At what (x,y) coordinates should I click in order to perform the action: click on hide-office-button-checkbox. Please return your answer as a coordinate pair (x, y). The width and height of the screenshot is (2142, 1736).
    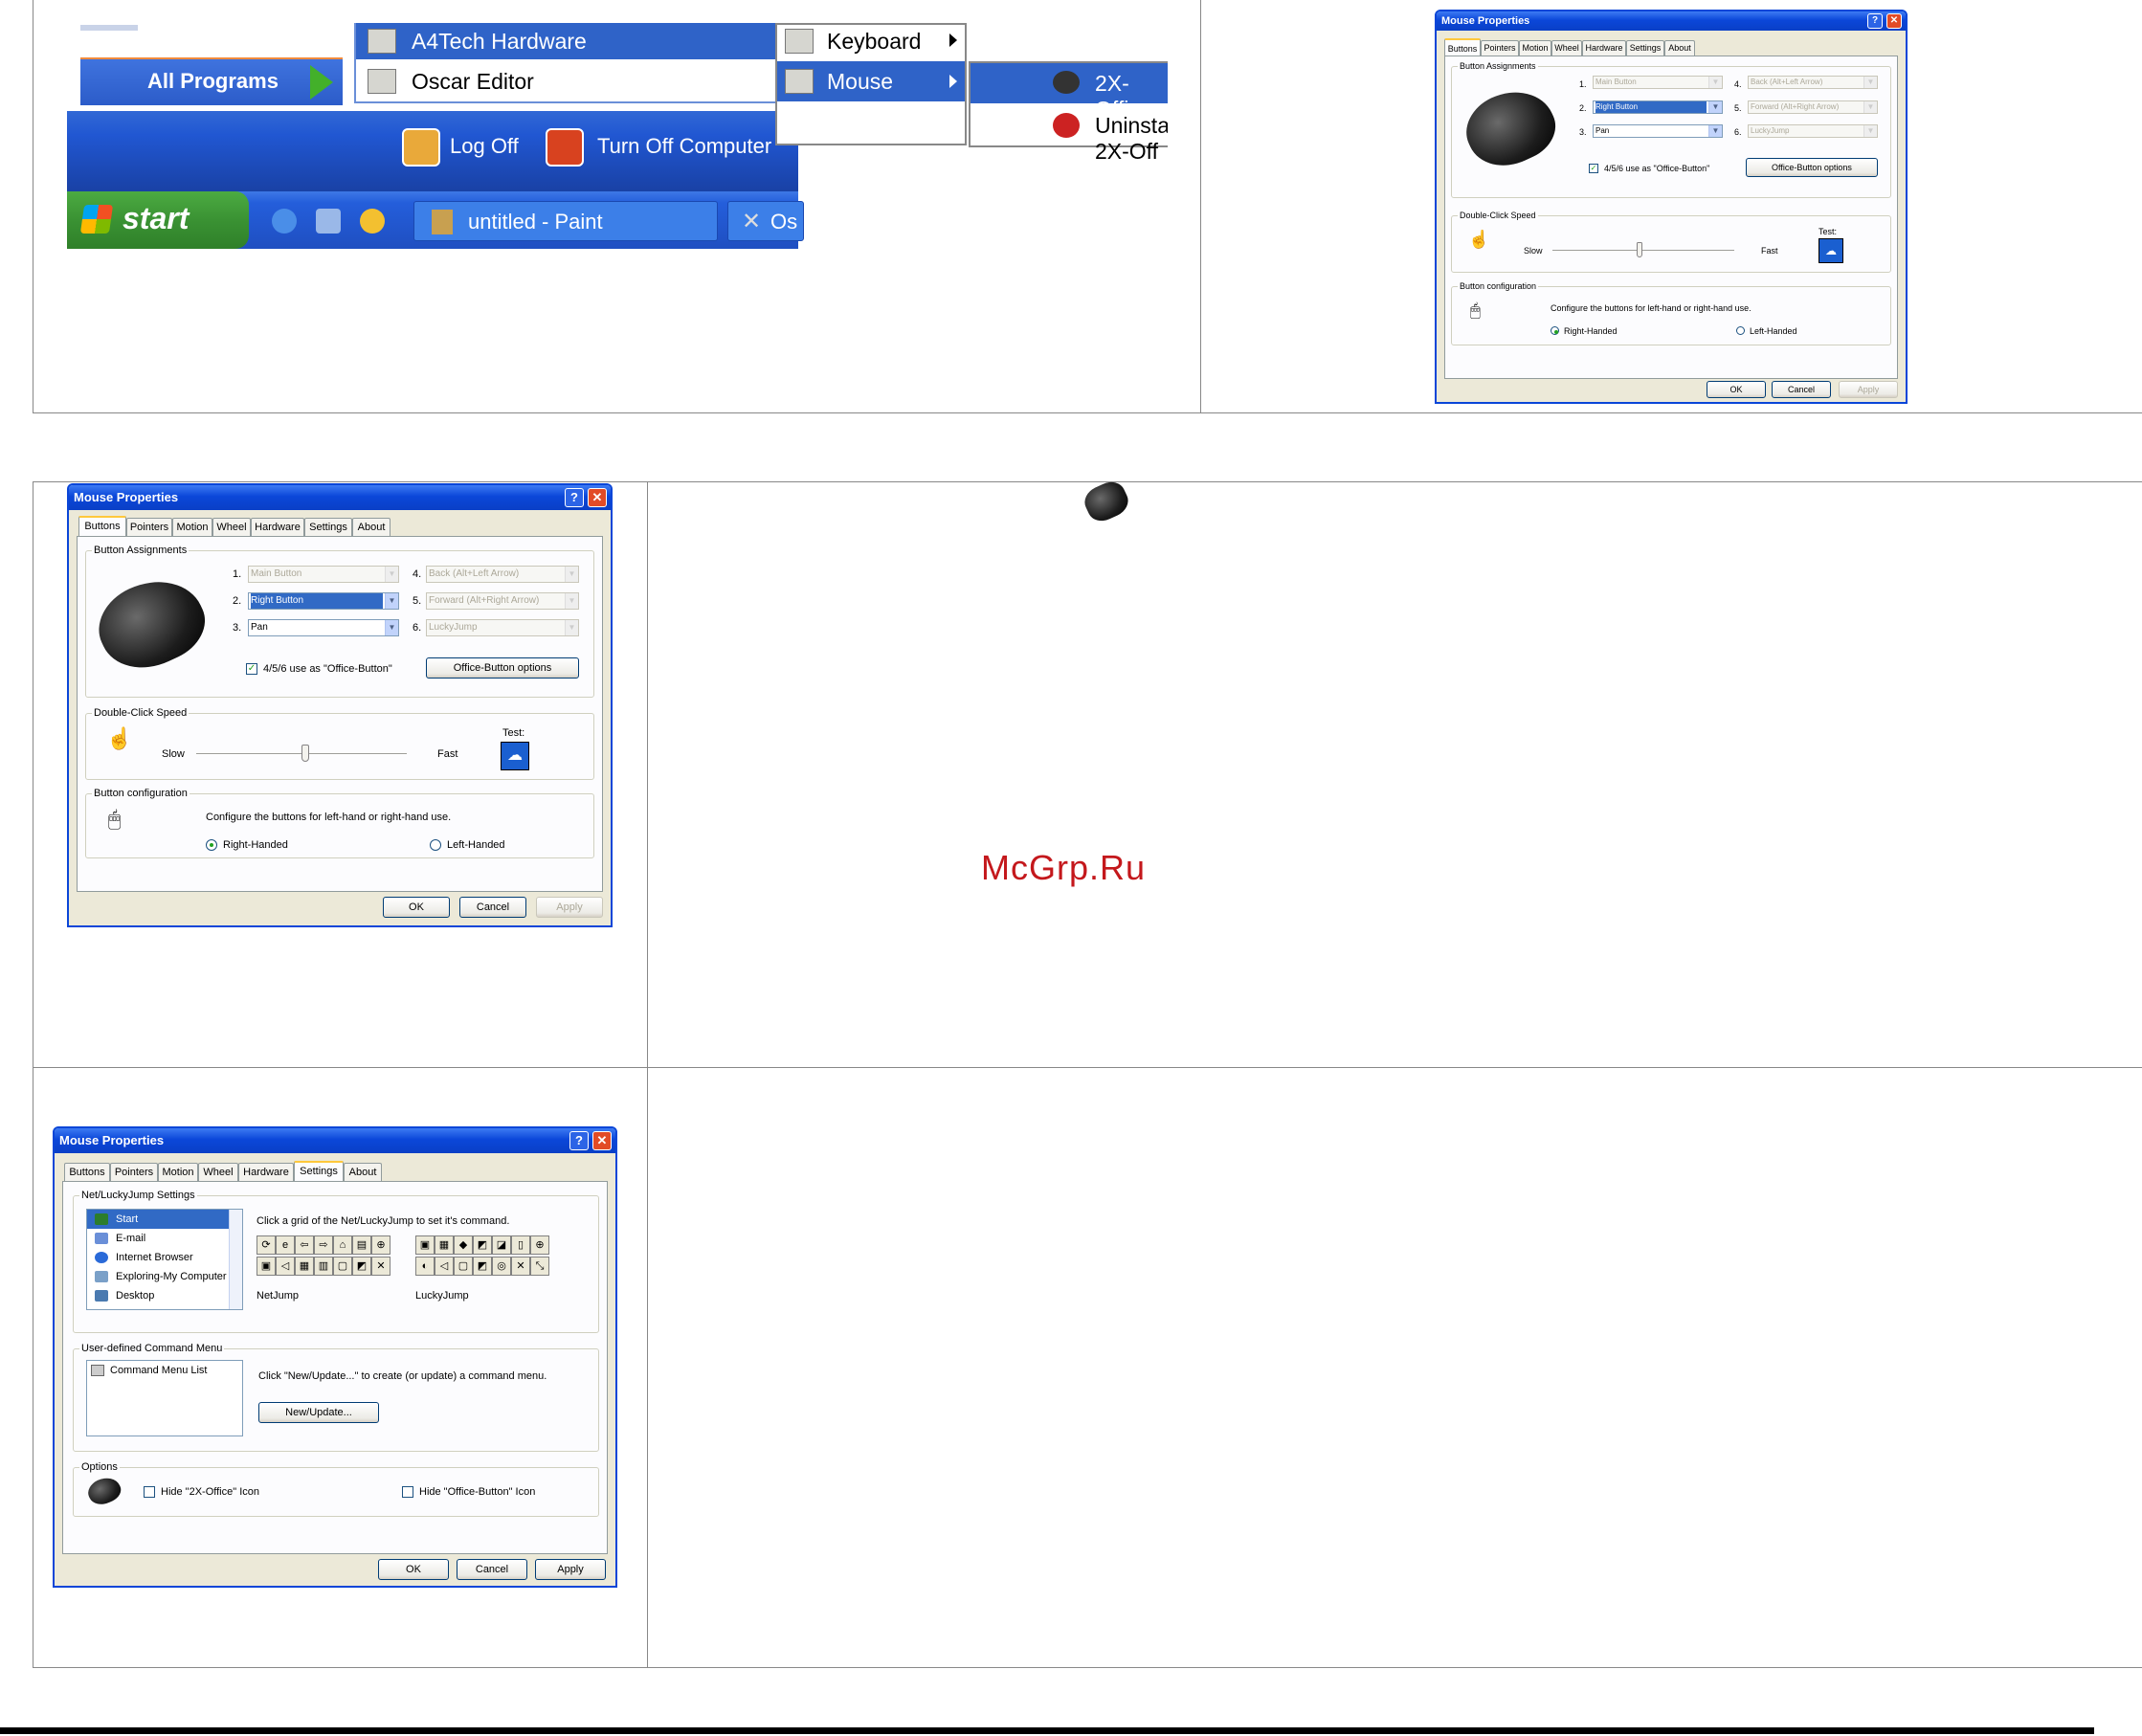
    Looking at the image, I should click on (407, 1492).